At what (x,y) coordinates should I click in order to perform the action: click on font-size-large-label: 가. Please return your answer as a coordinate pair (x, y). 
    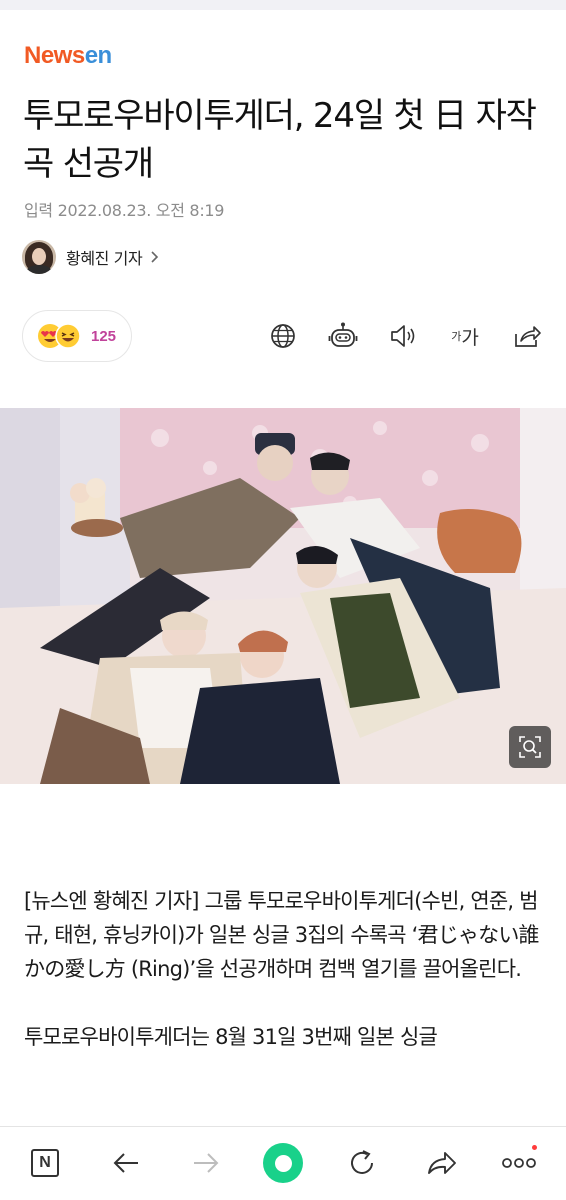
    Looking at the image, I should click on (470, 337).